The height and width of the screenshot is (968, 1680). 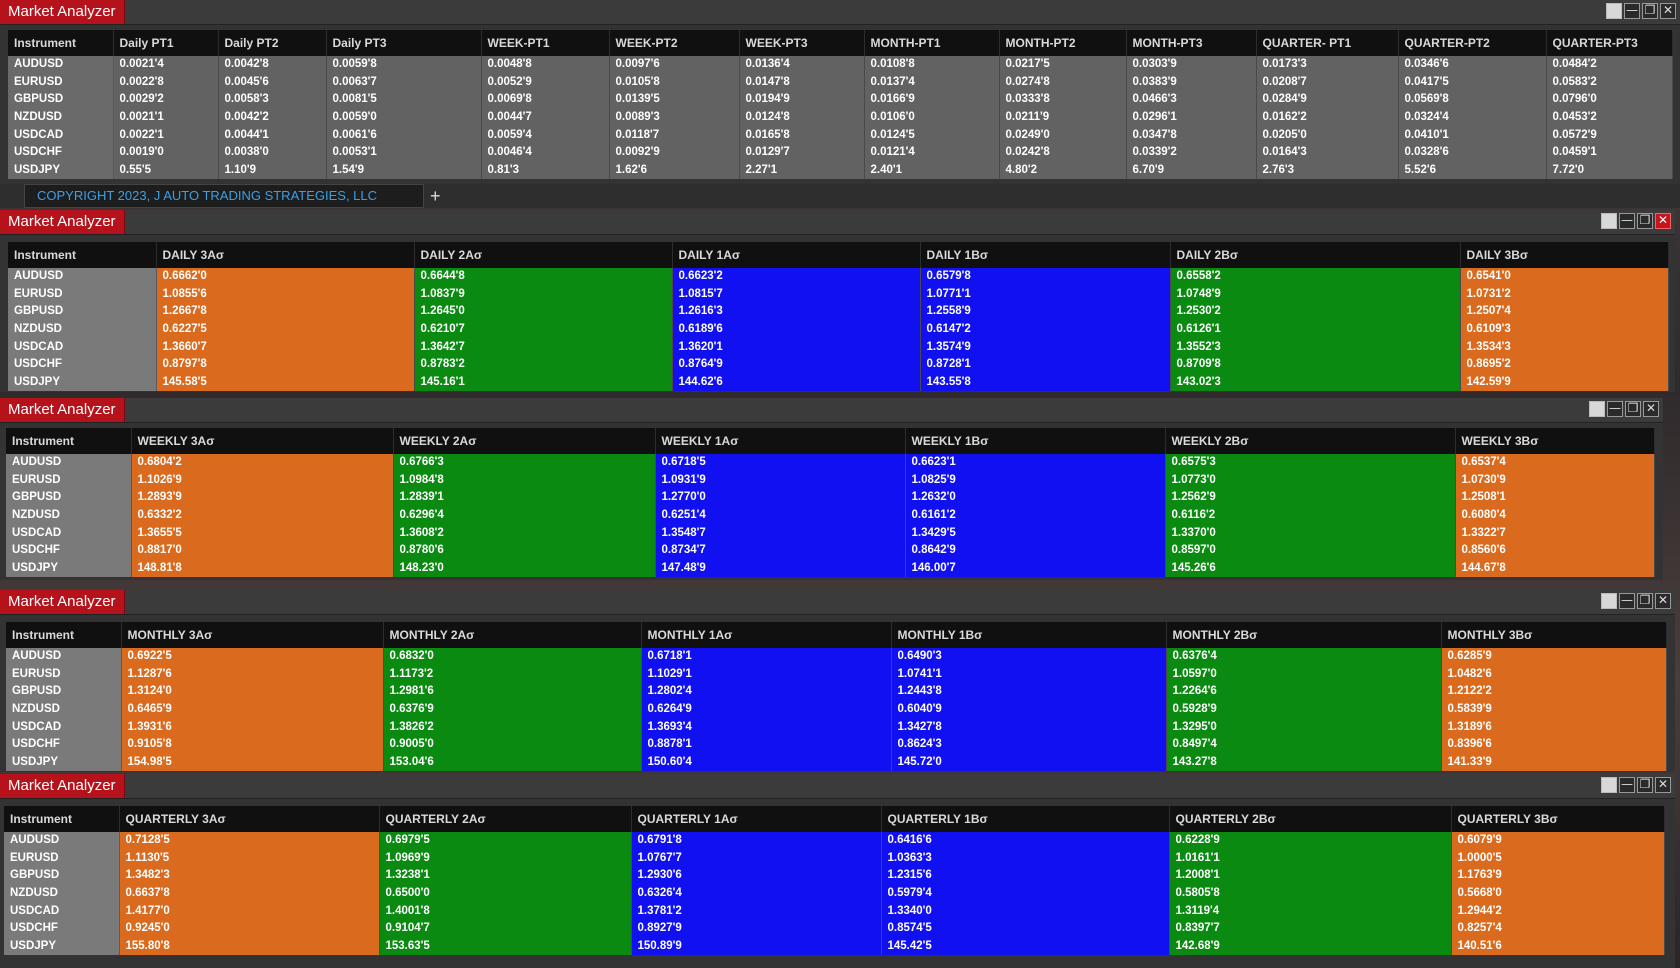 What do you see at coordinates (404, 170) in the screenshot?
I see `value-cell: 1.54'9` at bounding box center [404, 170].